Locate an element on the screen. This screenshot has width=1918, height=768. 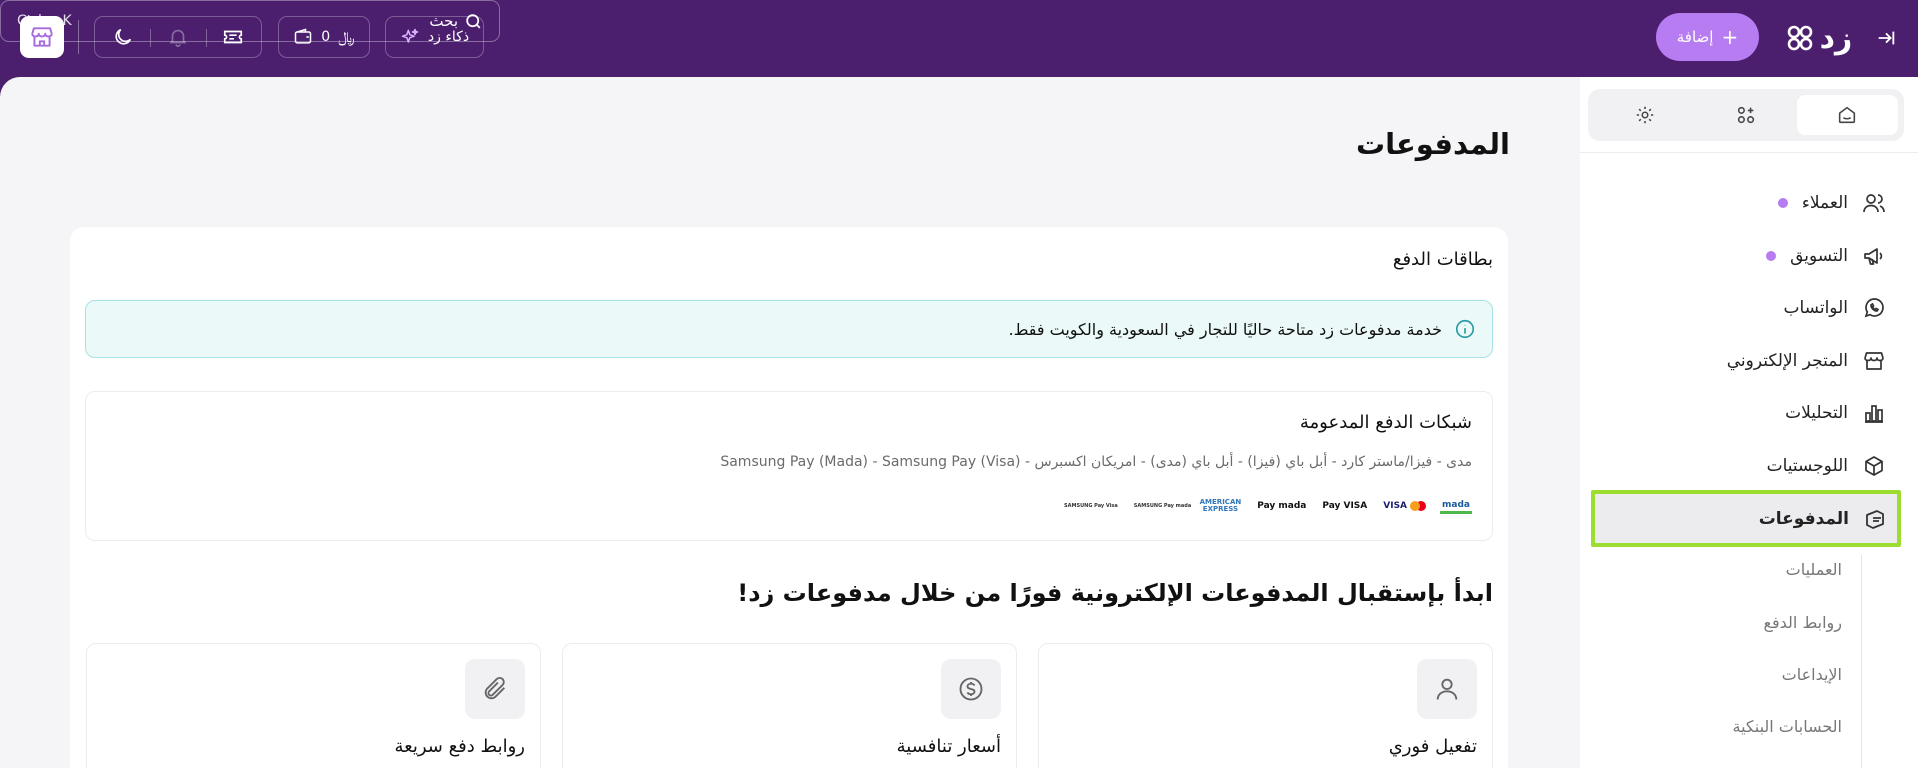
sidebar-item-label: اللوجستيات is located at coordinates (1807, 466).